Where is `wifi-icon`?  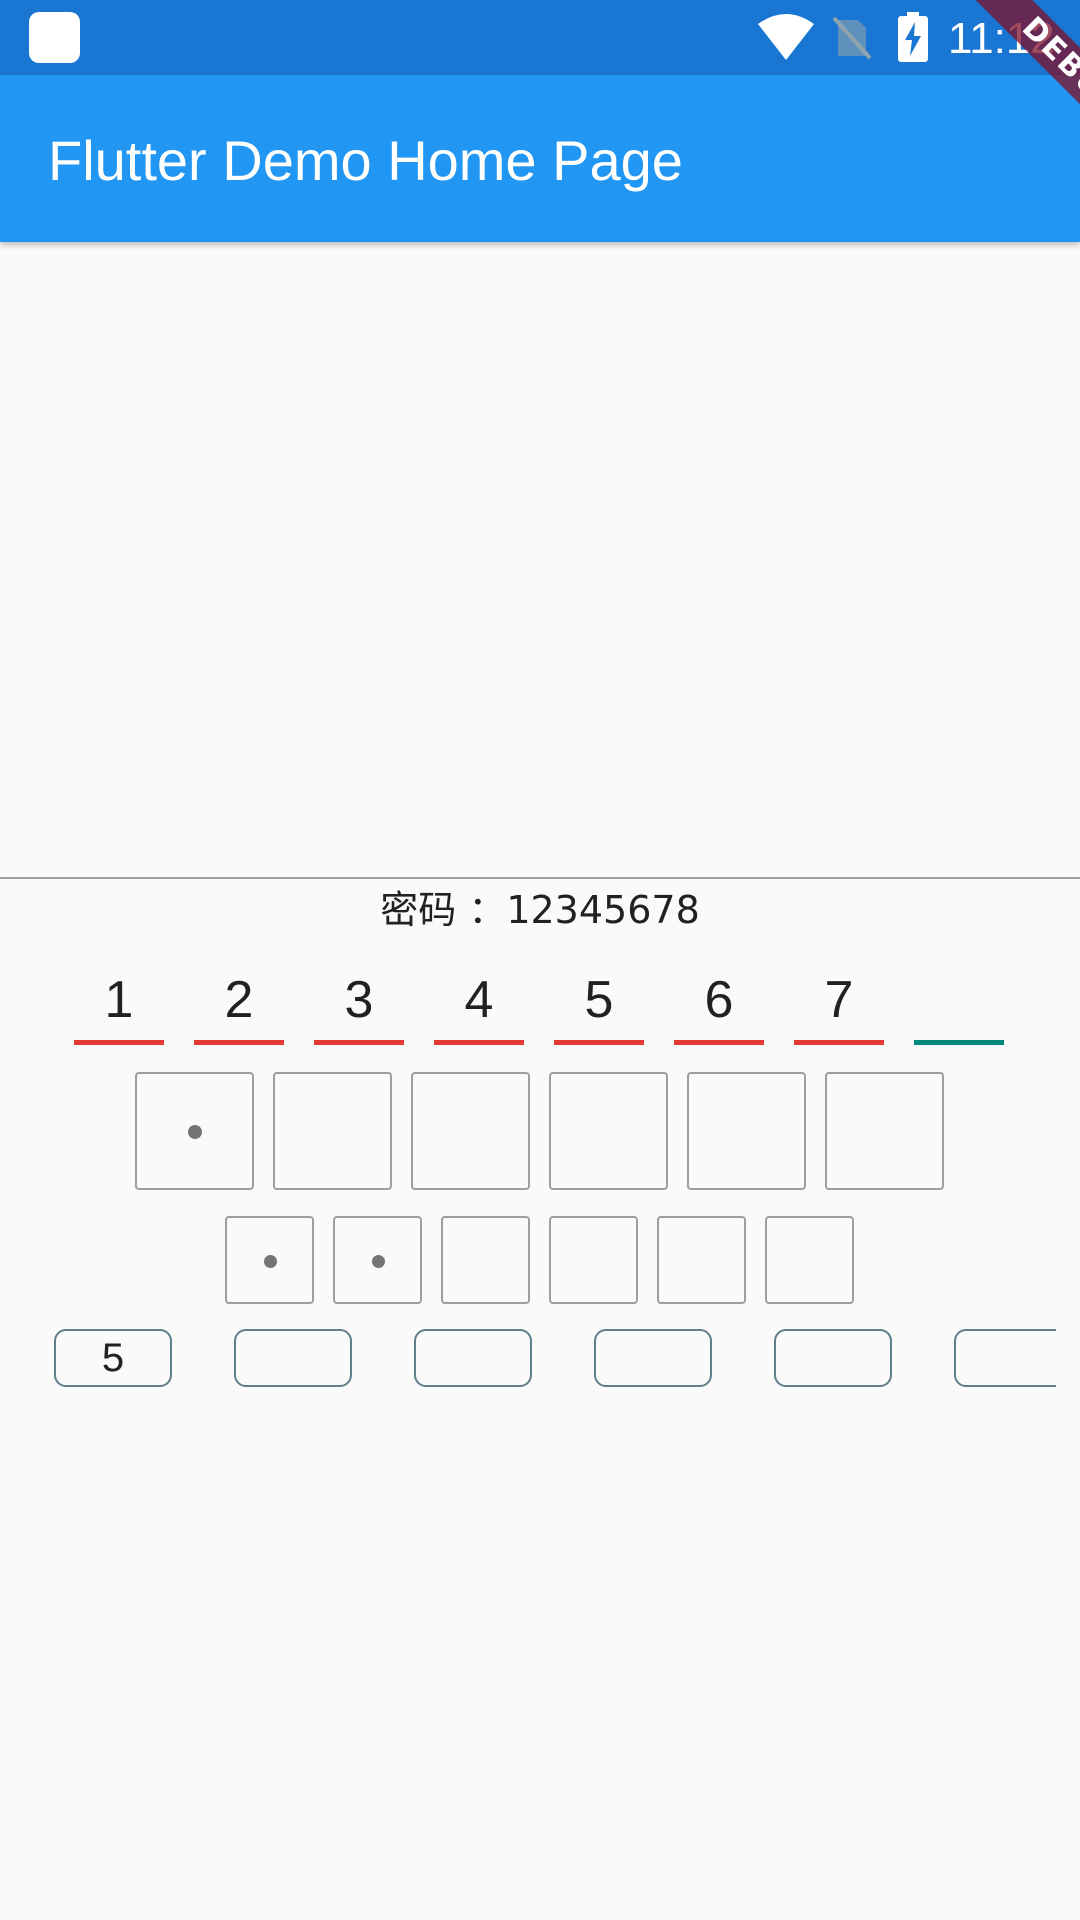 wifi-icon is located at coordinates (786, 37).